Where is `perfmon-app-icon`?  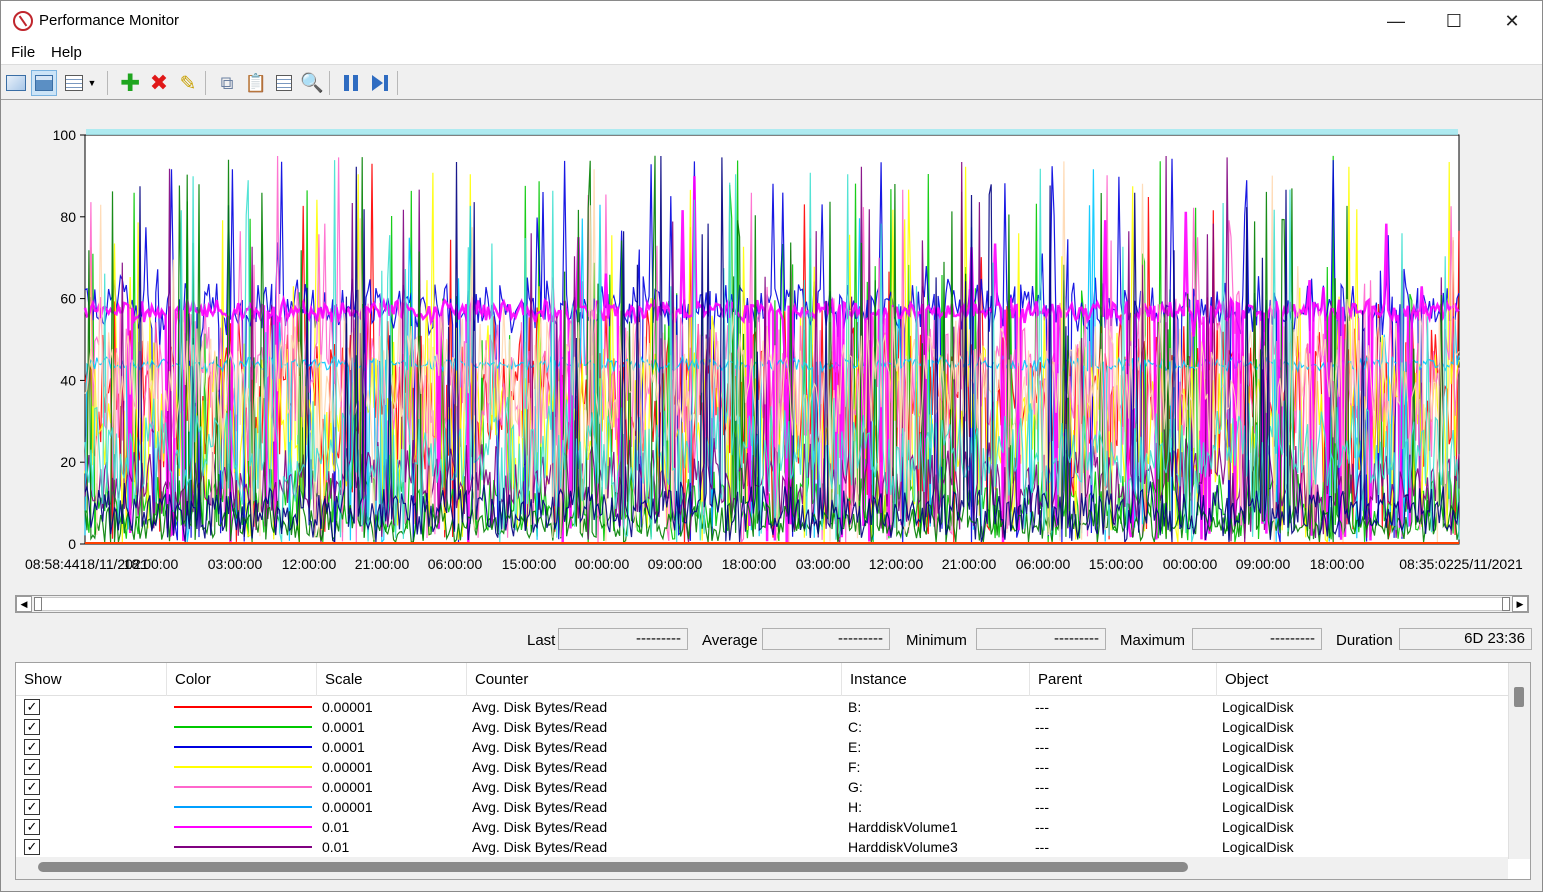
perfmon-app-icon is located at coordinates (23, 21).